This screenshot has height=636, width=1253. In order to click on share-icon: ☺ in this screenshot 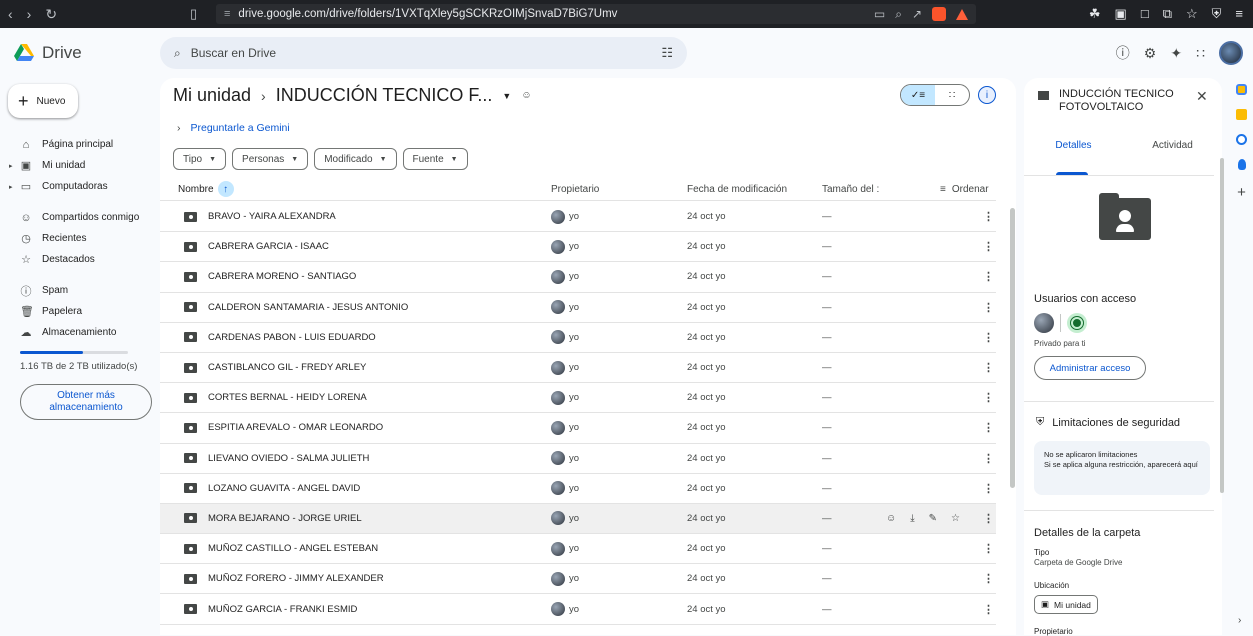, I will do `click(891, 518)`.